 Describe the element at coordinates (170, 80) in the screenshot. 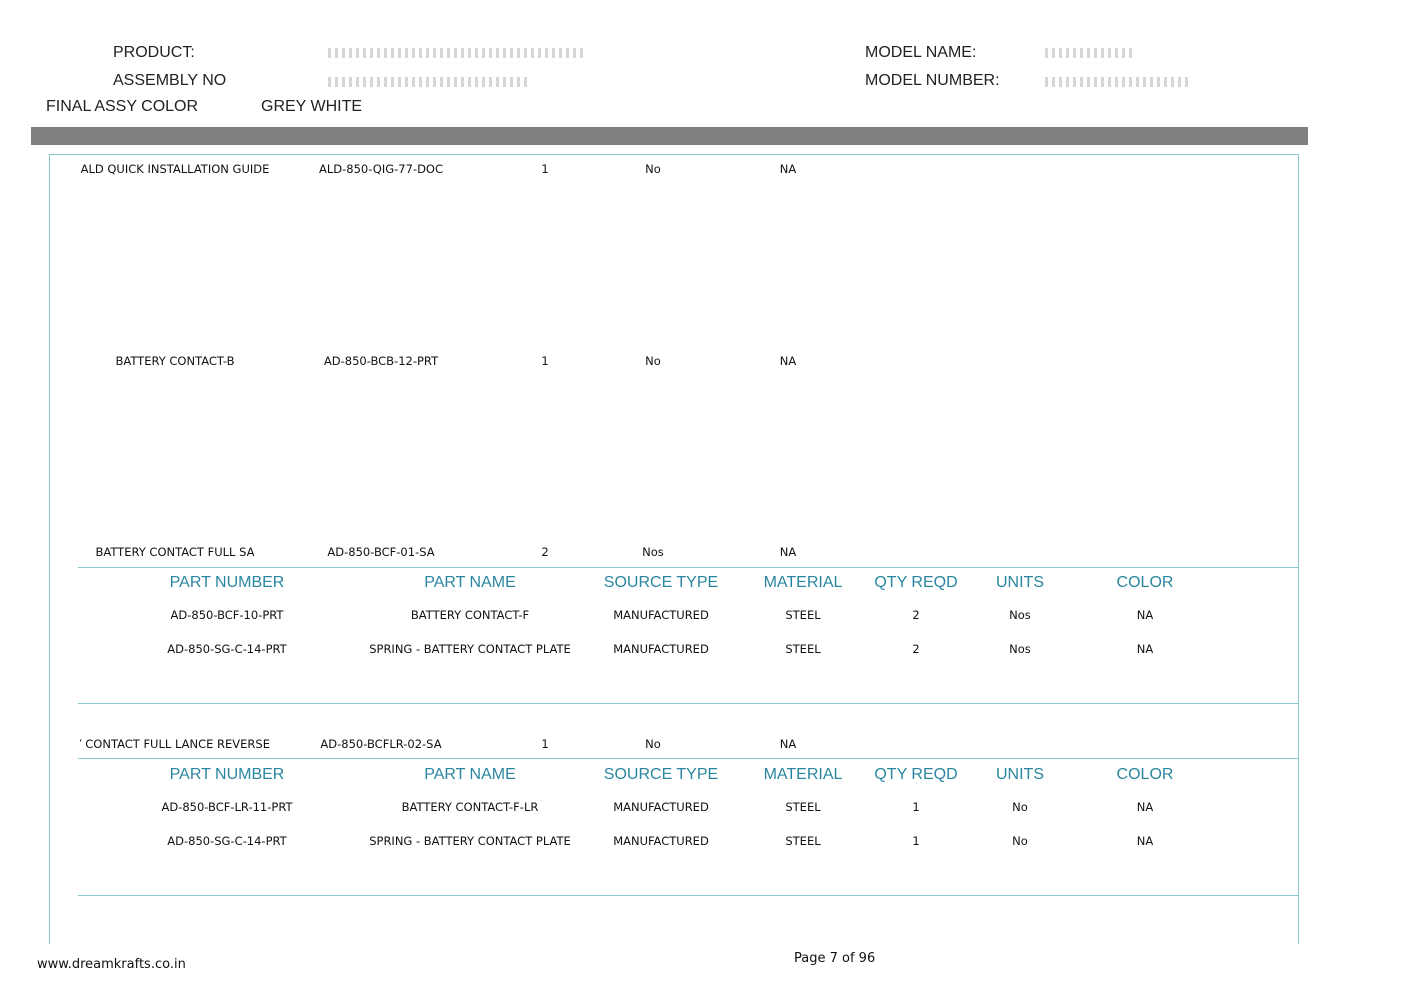

I see `assembly-label: ASSEMBLY NO` at that location.